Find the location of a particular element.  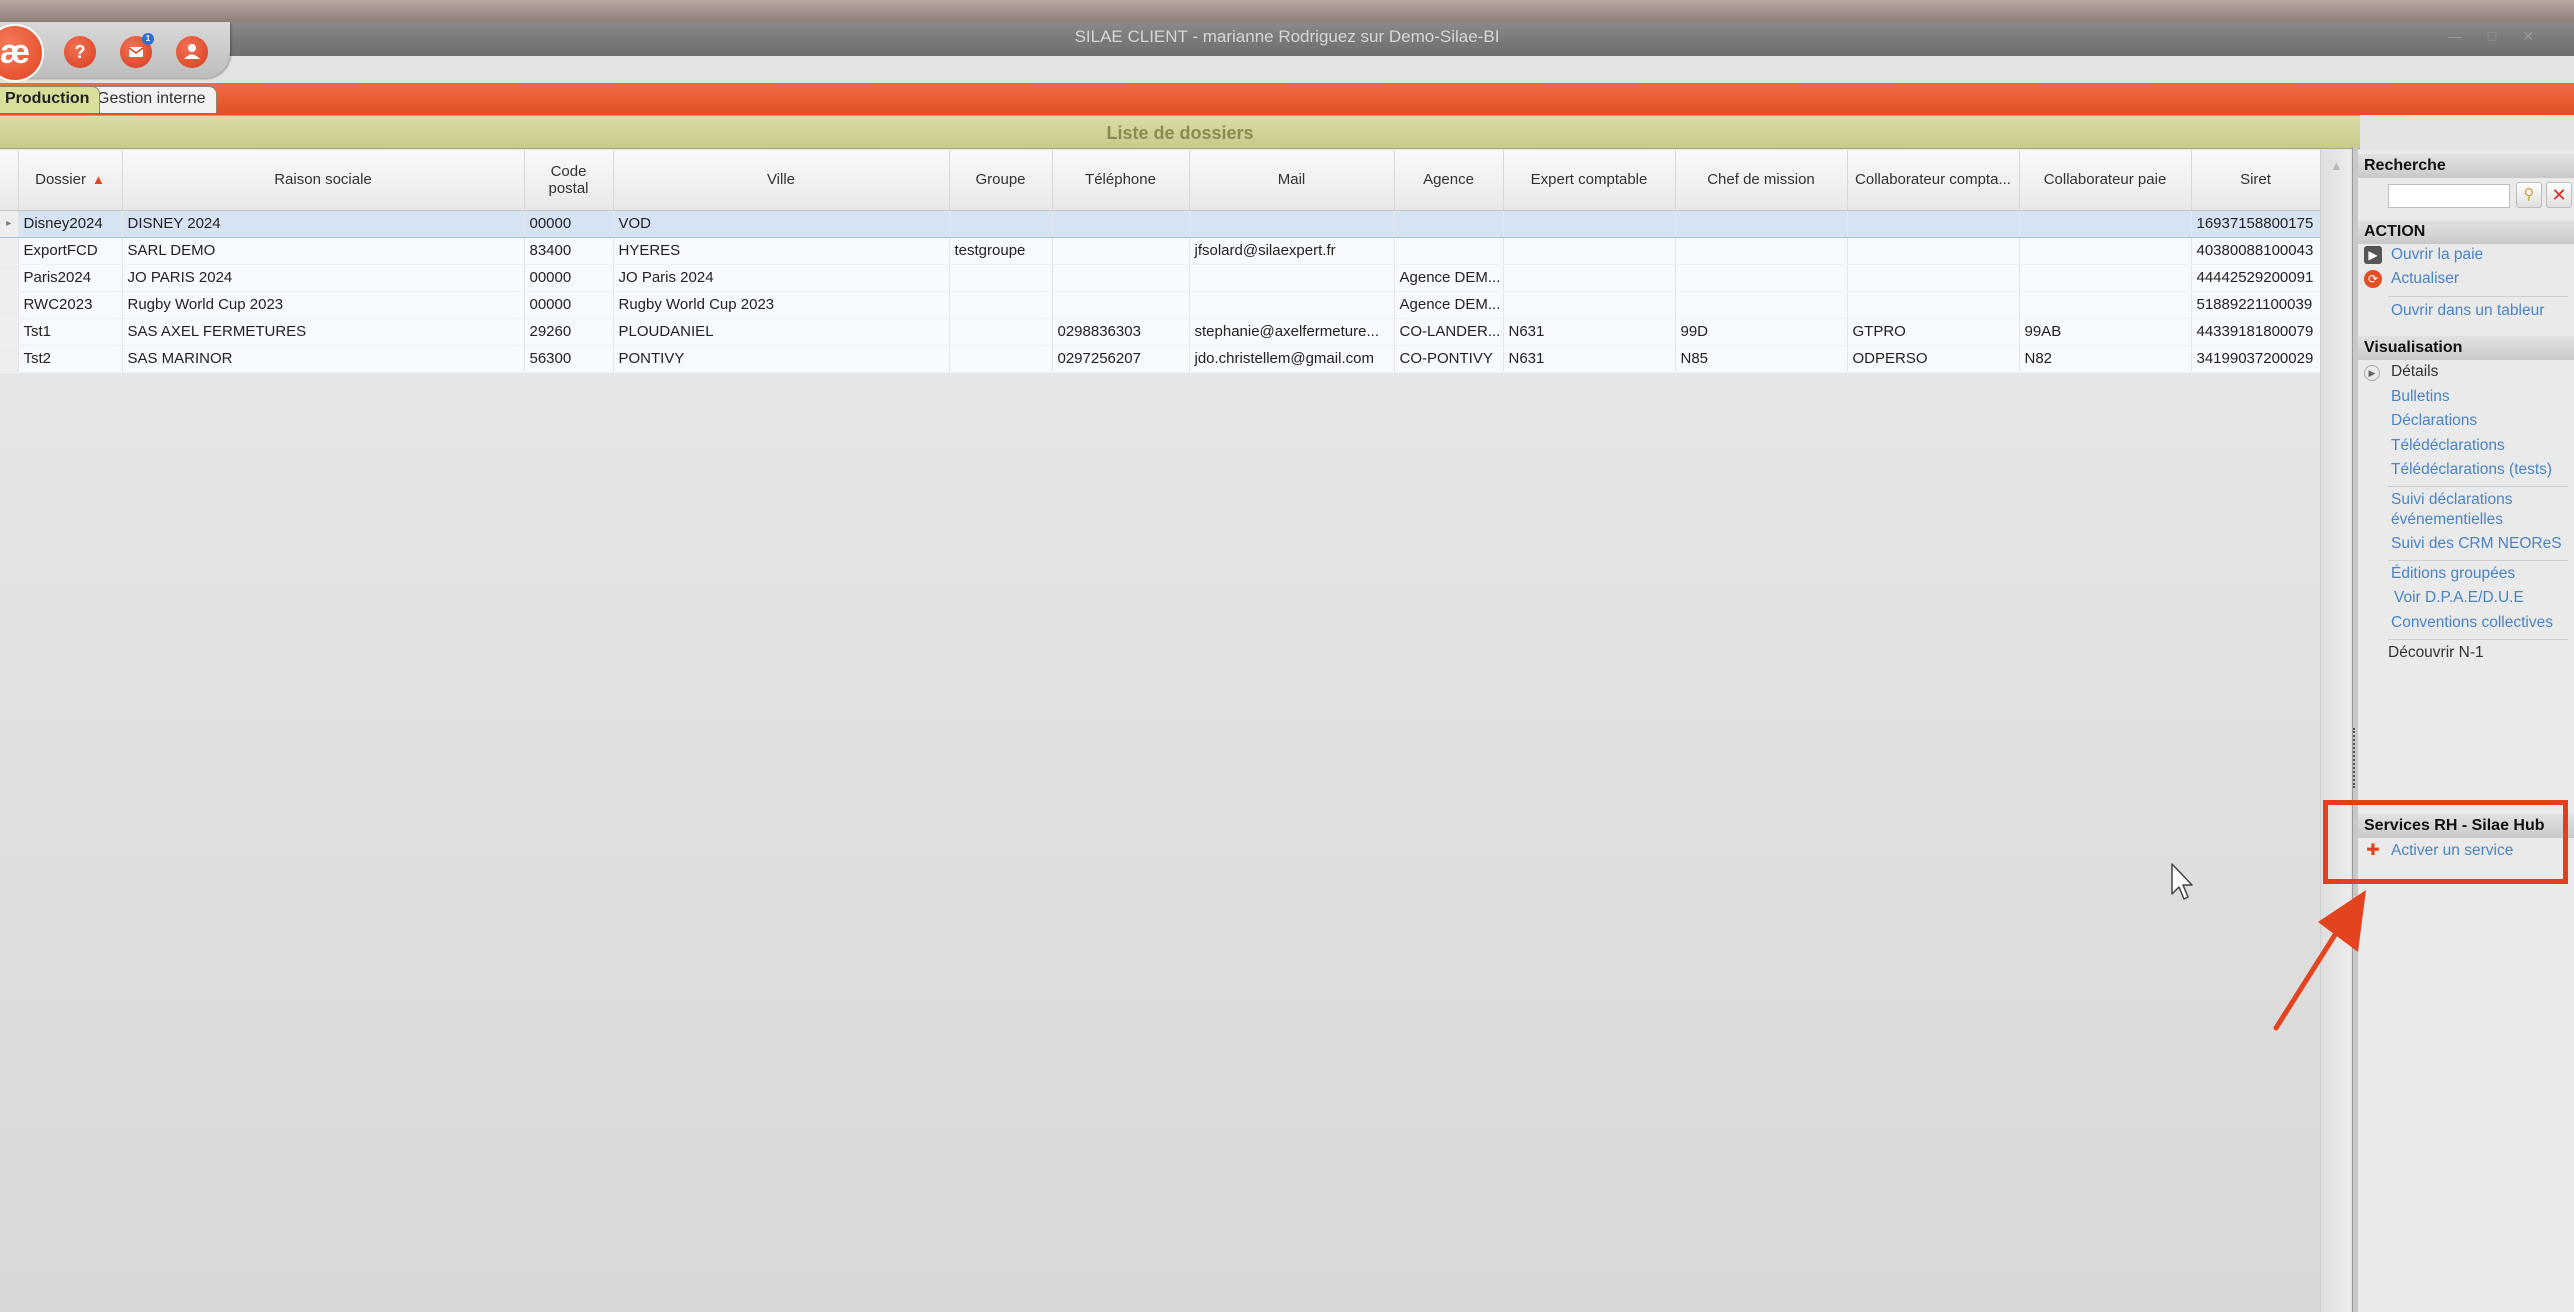

cell-siret: 44339181800079 is located at coordinates (2256, 332).